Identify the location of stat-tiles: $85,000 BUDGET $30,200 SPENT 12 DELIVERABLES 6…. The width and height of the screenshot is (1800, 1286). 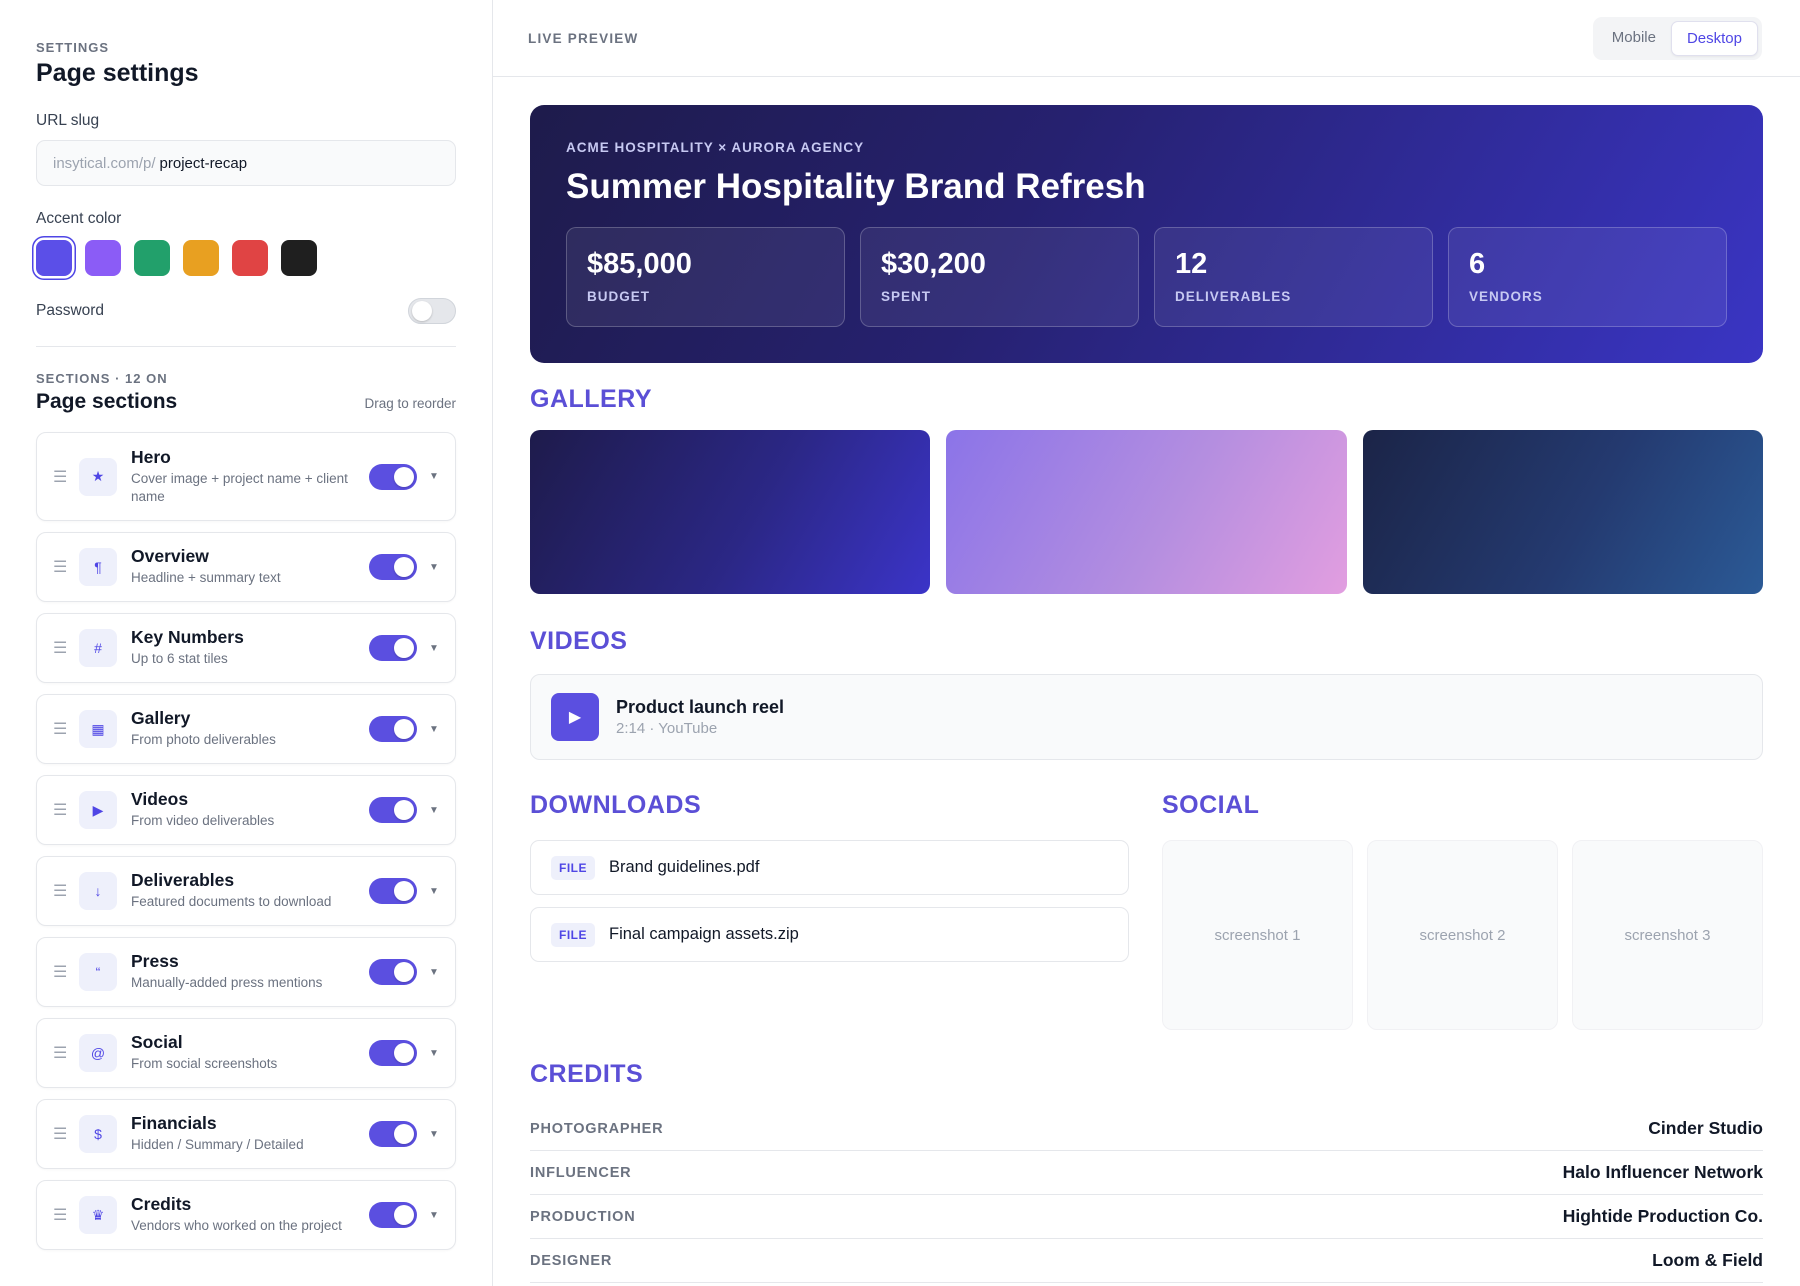
(1146, 277).